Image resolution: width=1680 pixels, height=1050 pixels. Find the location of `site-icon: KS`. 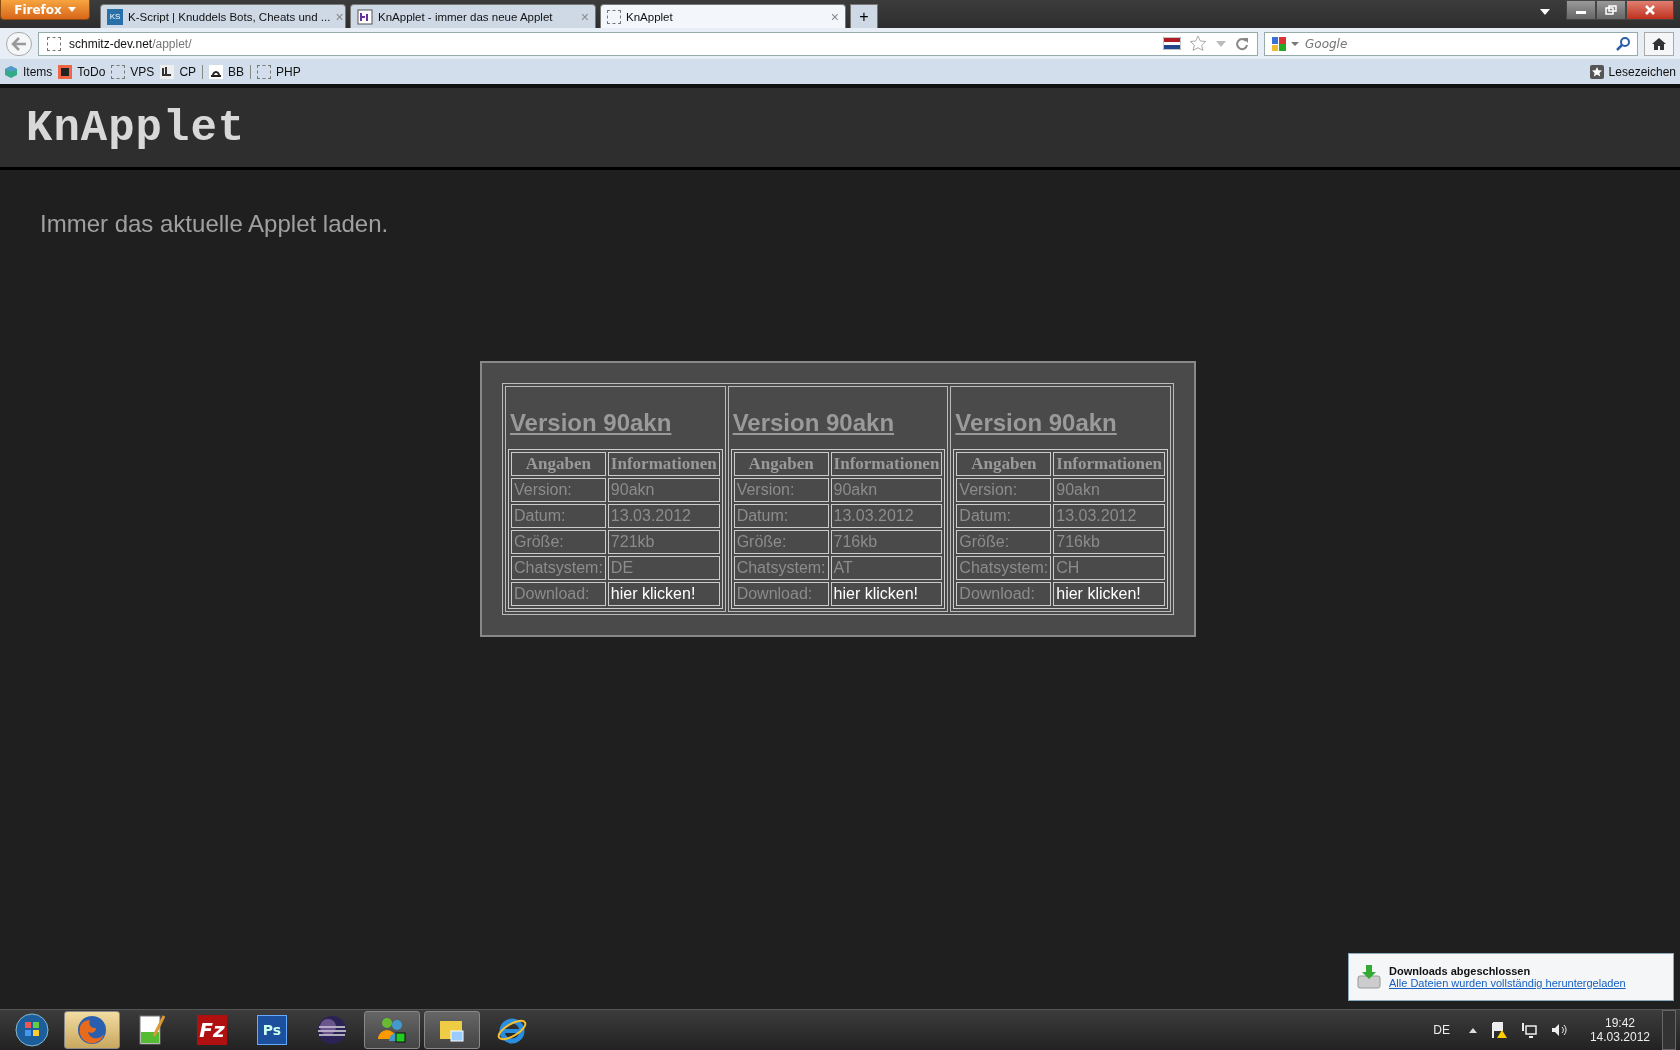

site-icon: KS is located at coordinates (115, 16).